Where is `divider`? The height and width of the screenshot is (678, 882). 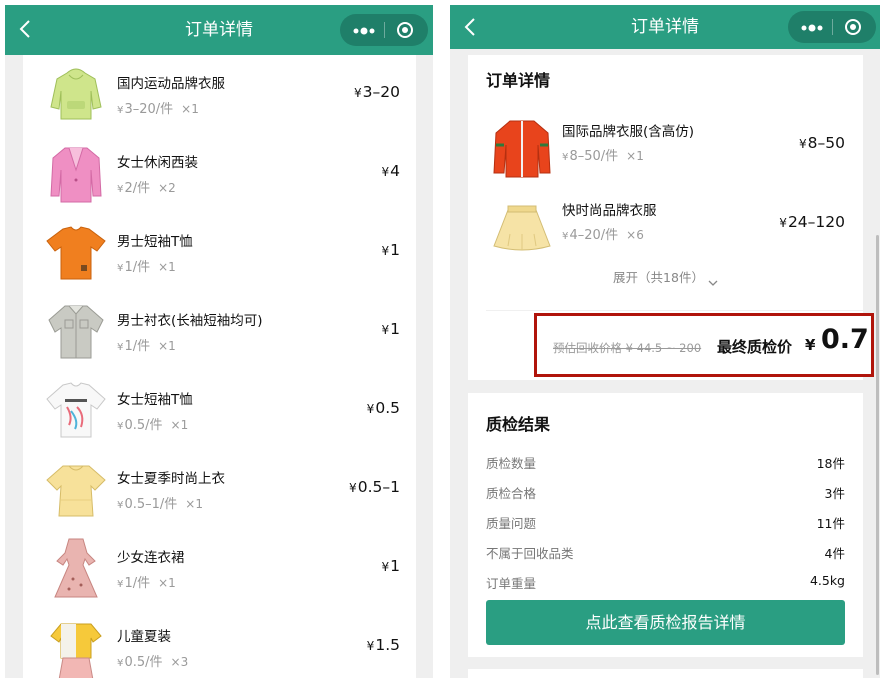 divider is located at coordinates (674, 310).